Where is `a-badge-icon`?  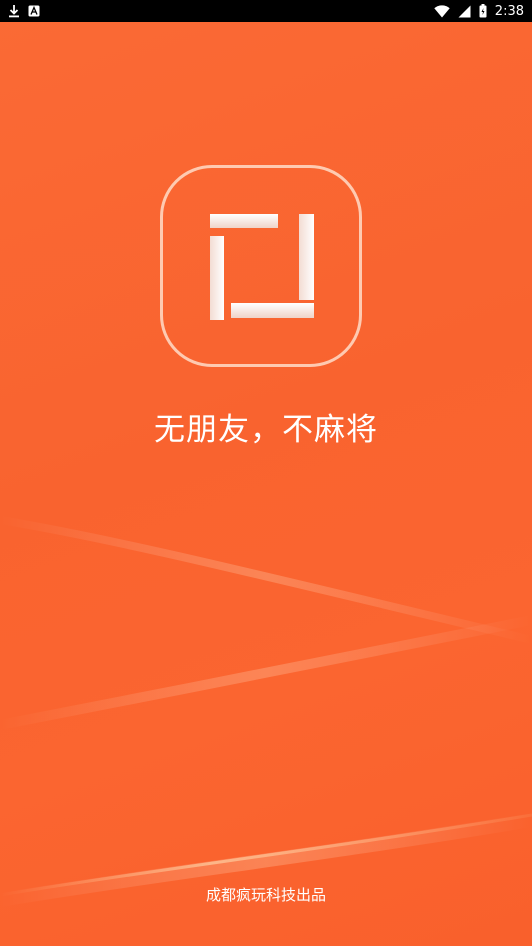
a-badge-icon is located at coordinates (34, 11).